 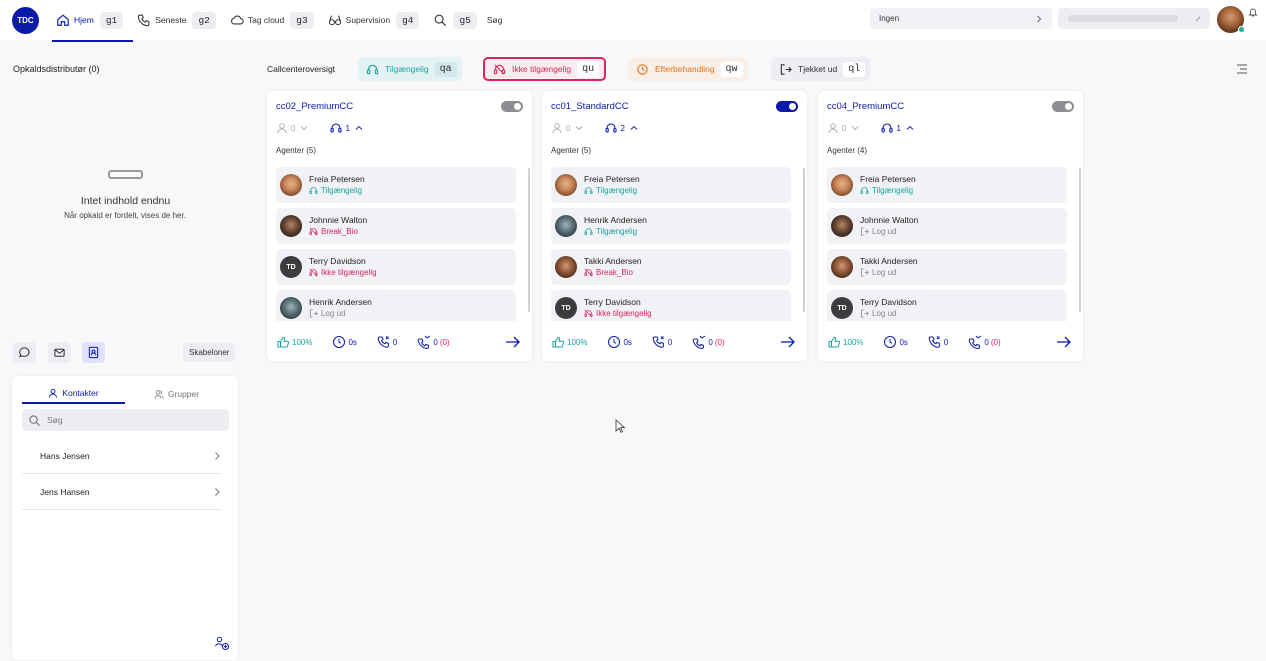 What do you see at coordinates (159, 394) in the screenshot?
I see `group-icon` at bounding box center [159, 394].